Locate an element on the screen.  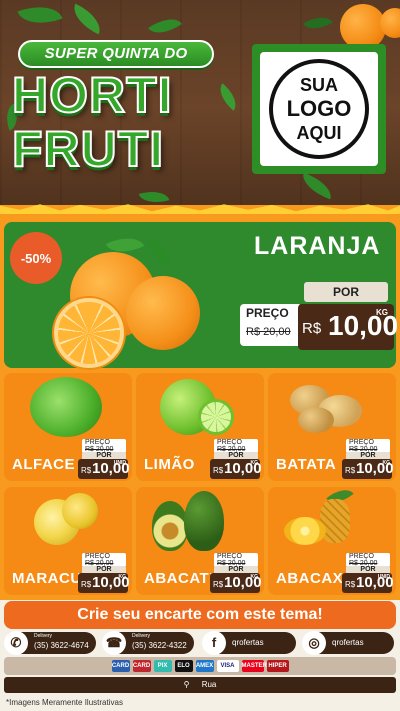
logo-line: SUA is located at coordinates (318, 85).